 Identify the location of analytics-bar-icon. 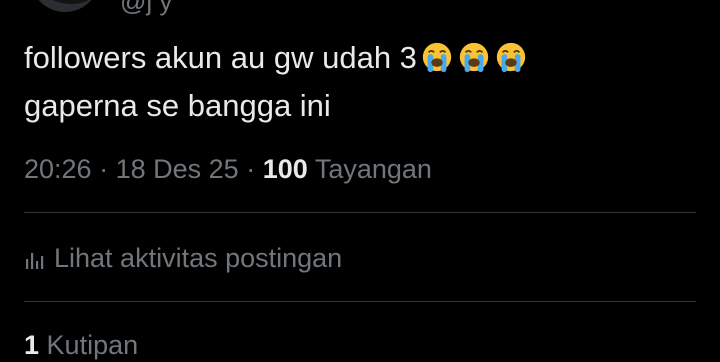
(35, 261).